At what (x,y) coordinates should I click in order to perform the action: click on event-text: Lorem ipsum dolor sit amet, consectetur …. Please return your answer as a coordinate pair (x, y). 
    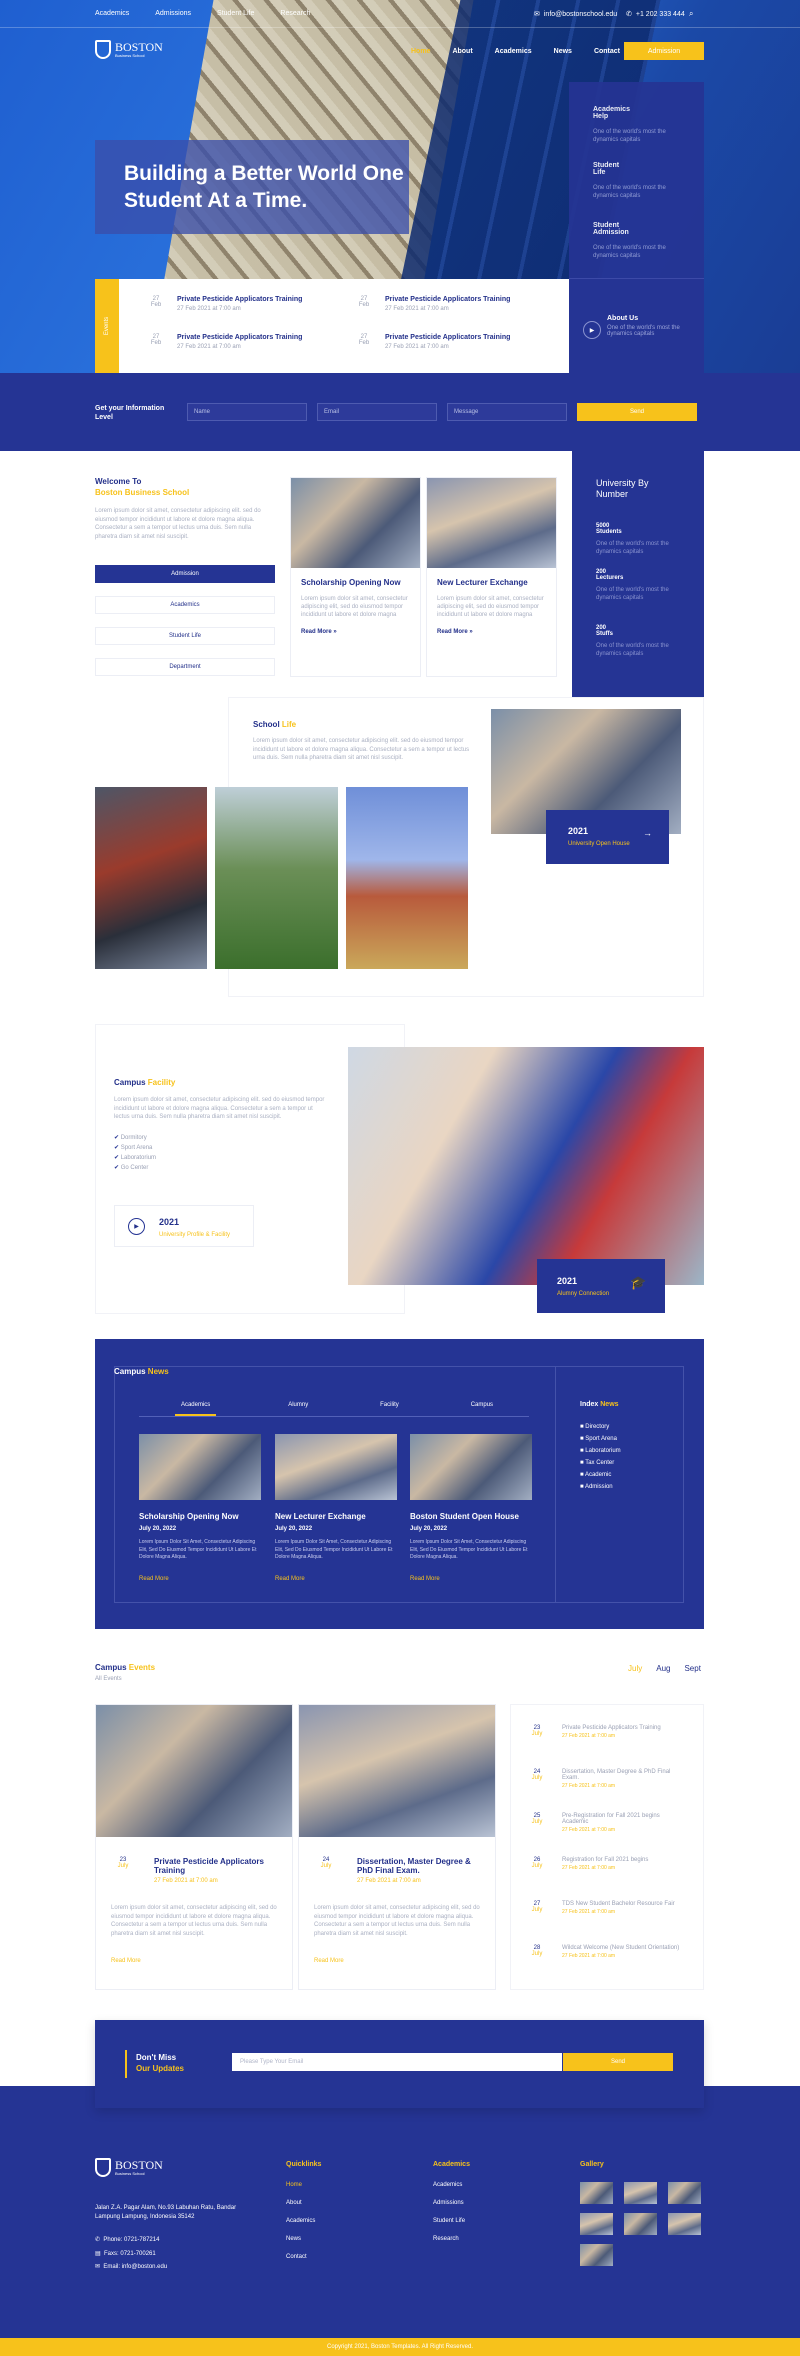
    Looking at the image, I should click on (397, 1921).